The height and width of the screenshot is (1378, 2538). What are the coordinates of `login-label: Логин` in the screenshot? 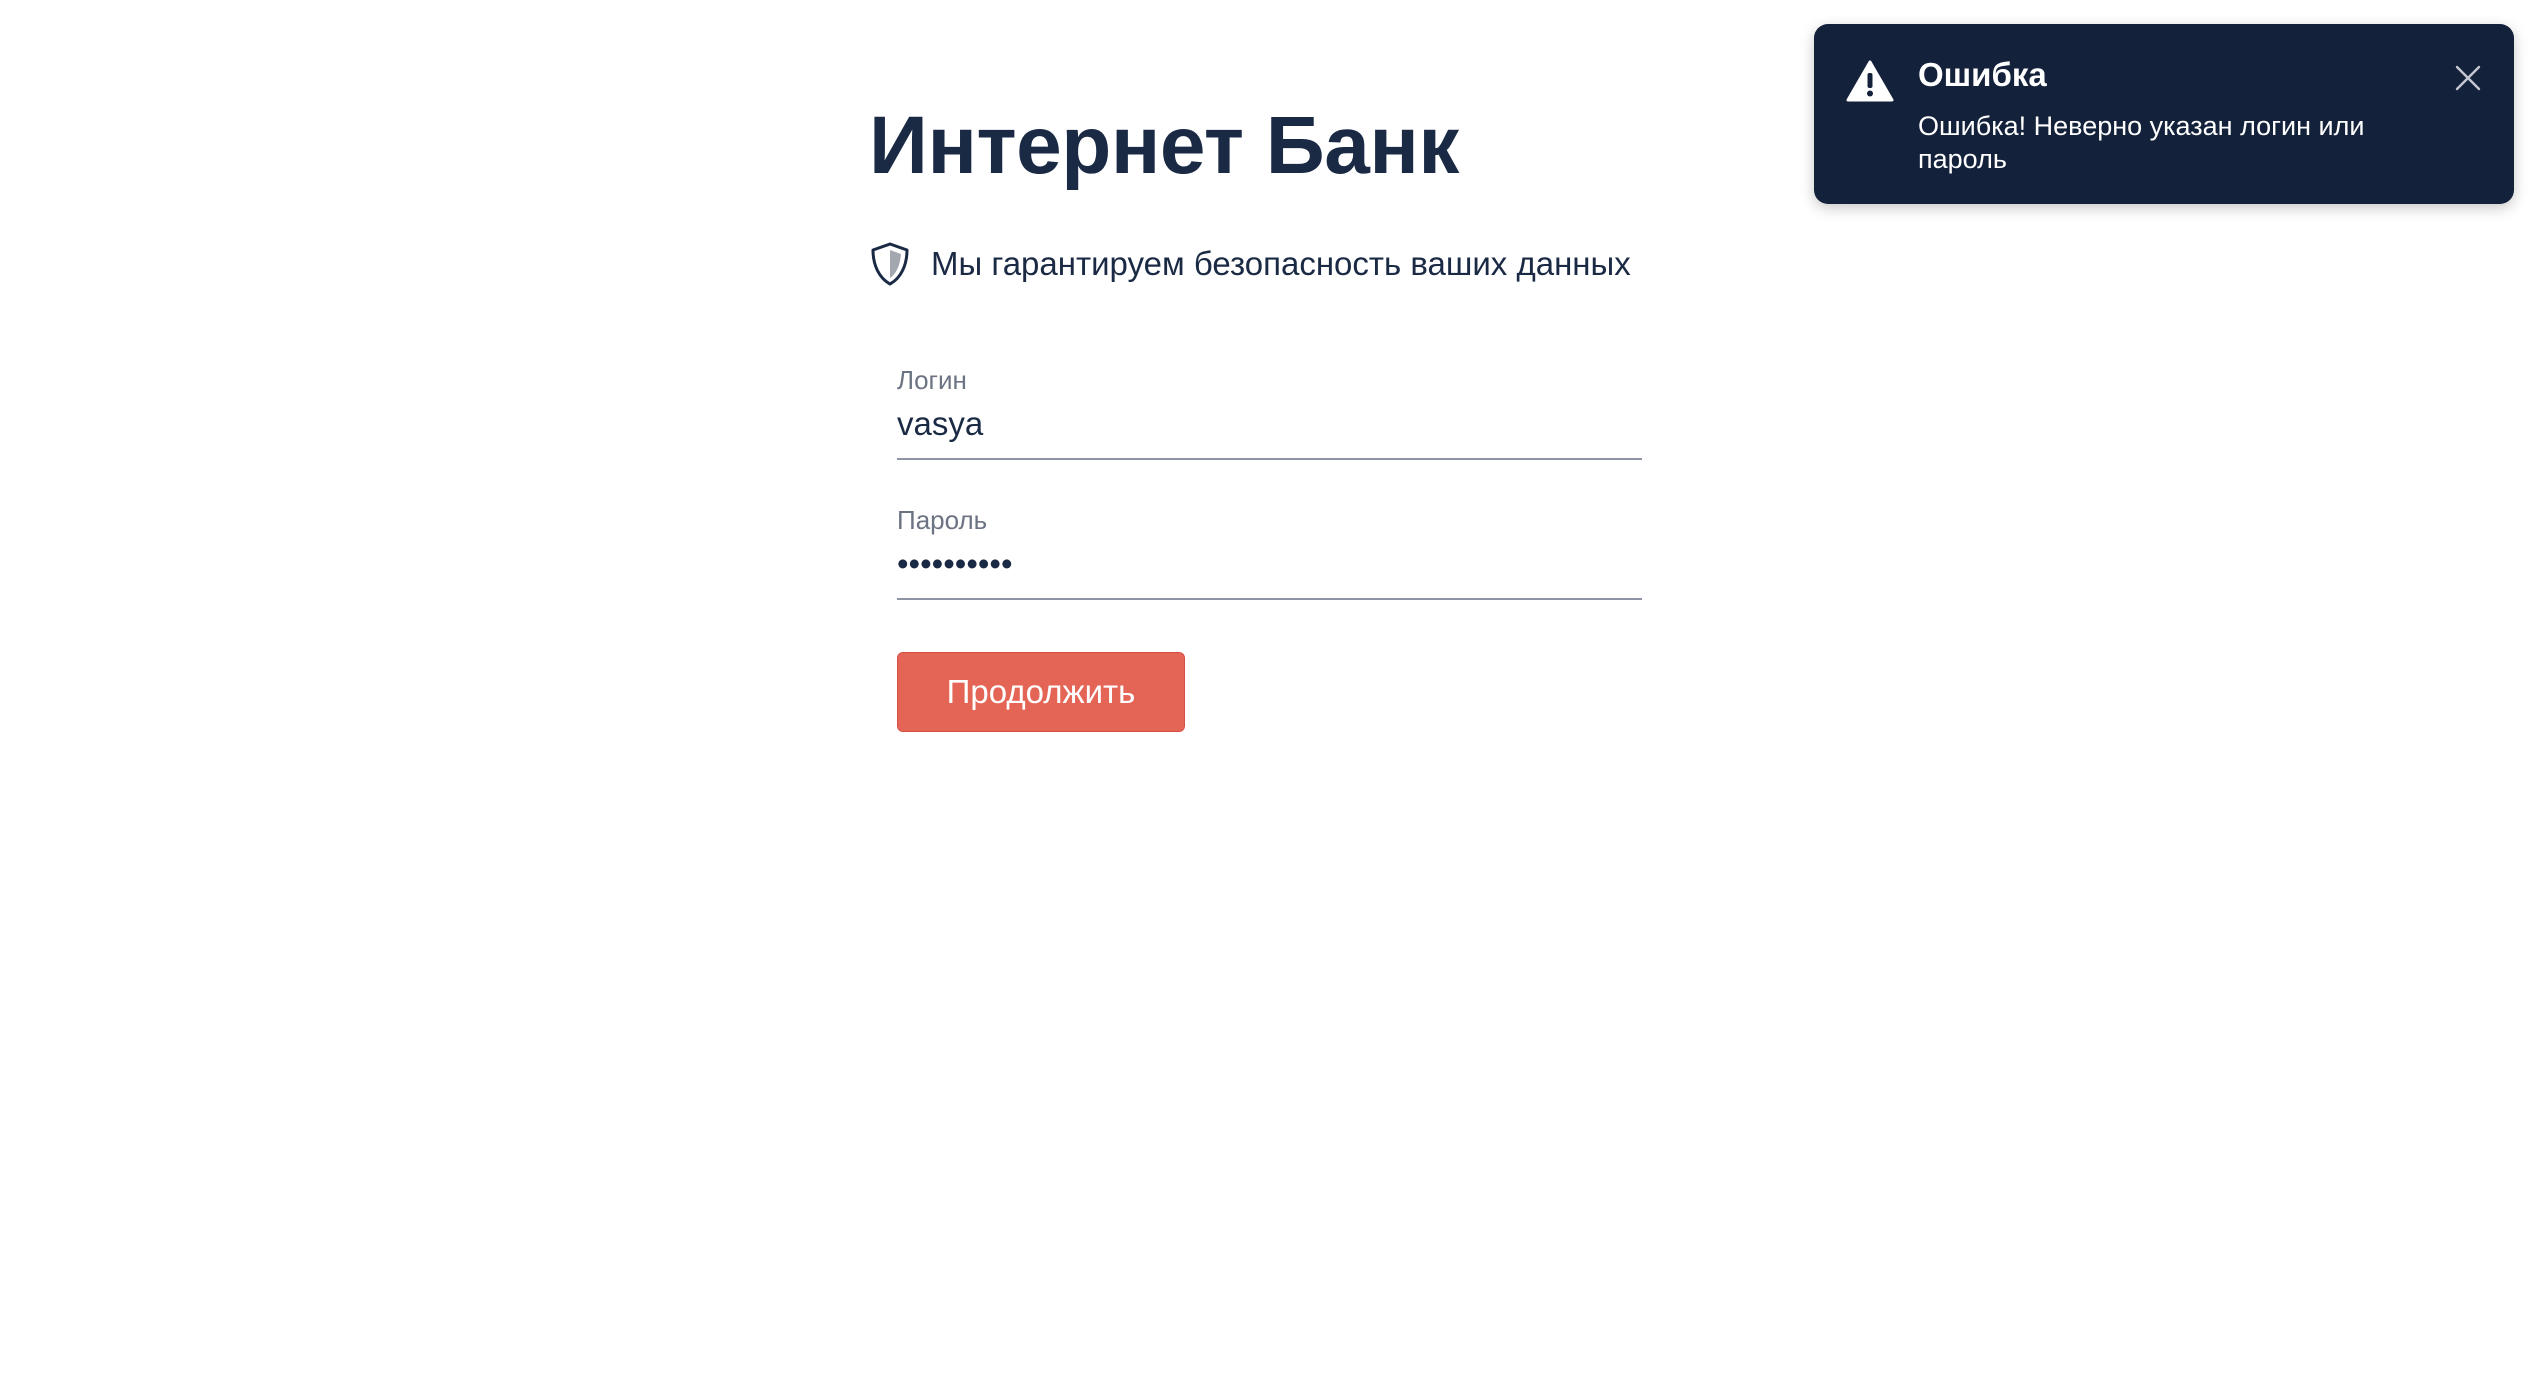 It's located at (932, 380).